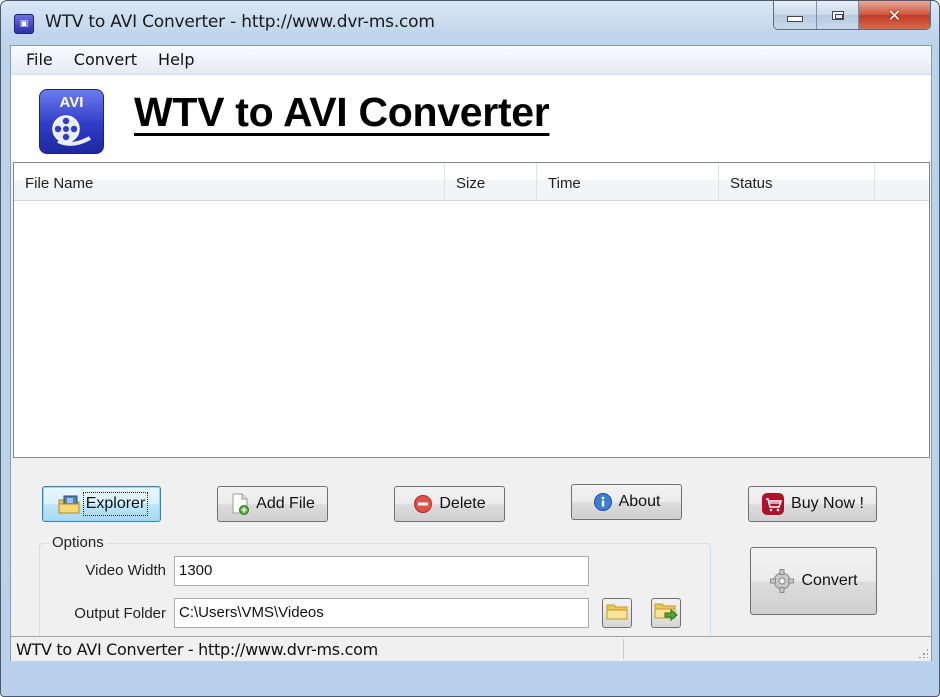 Image resolution: width=940 pixels, height=697 pixels. I want to click on menu-convert: Convert, so click(105, 60).